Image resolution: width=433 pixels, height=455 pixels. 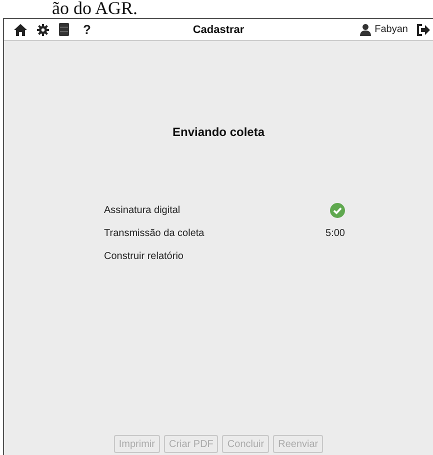 I want to click on step-label: Construir relatório, so click(x=144, y=256).